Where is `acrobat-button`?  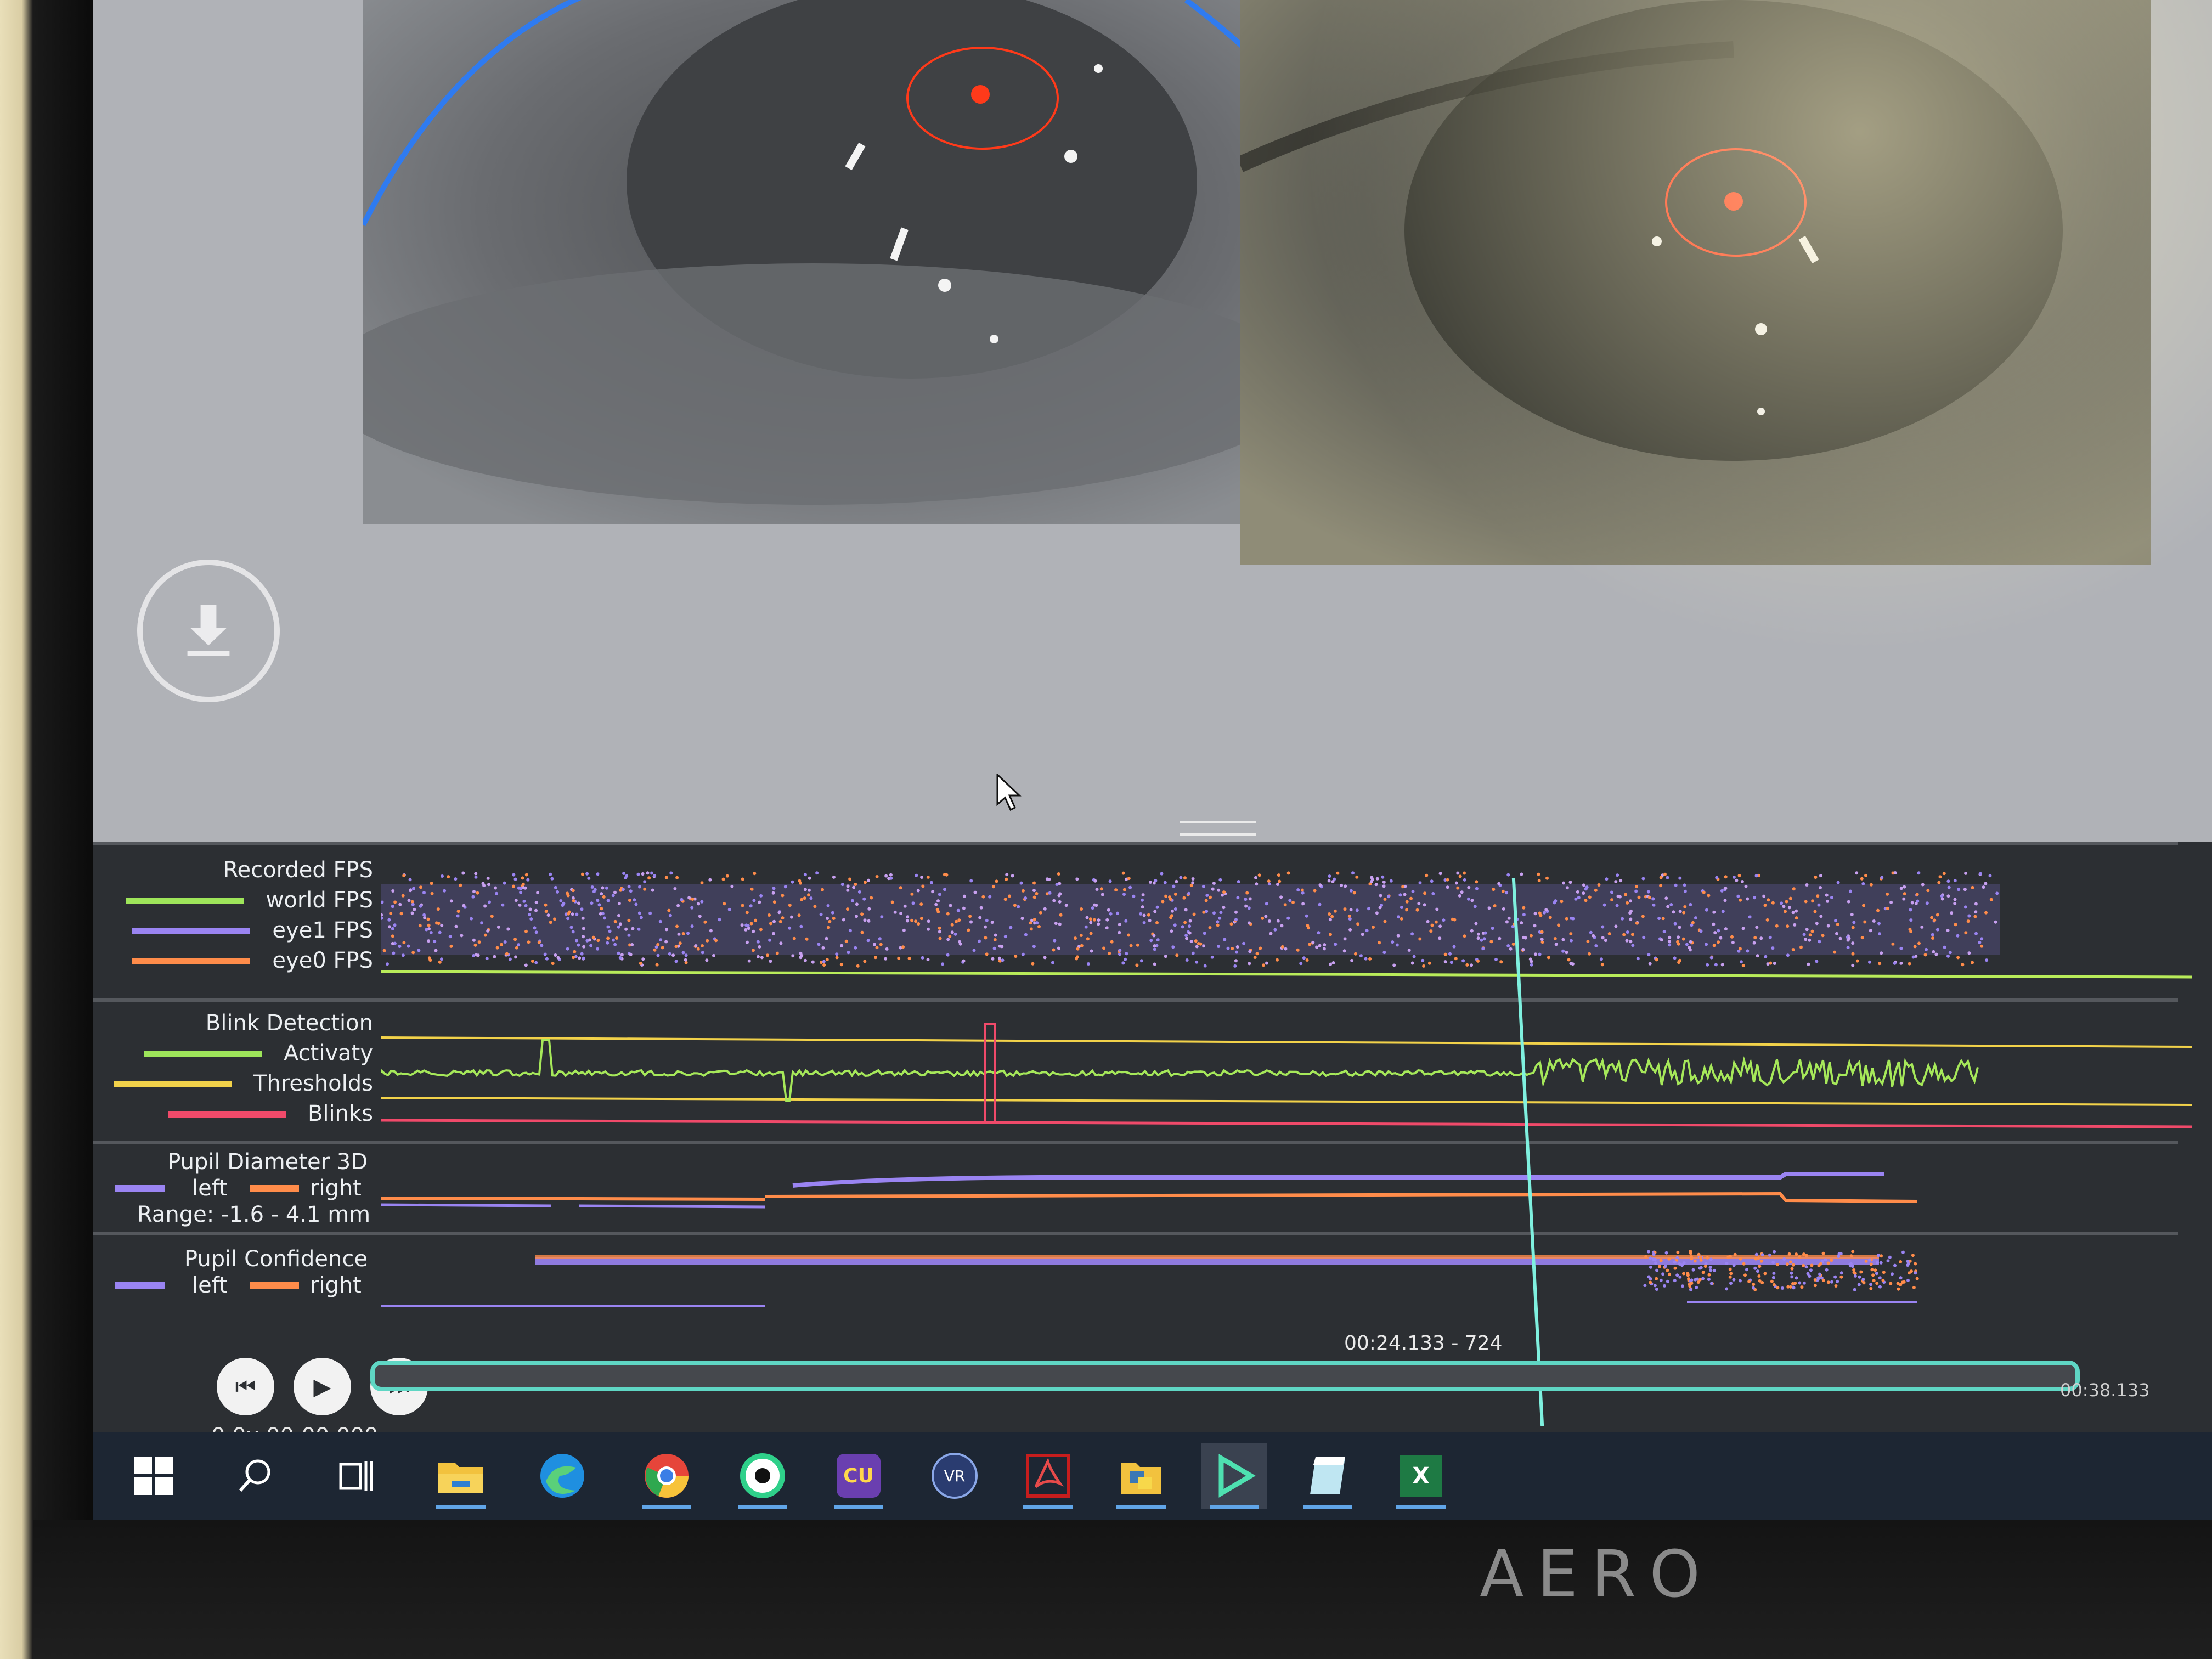
acrobat-button is located at coordinates (1048, 1476).